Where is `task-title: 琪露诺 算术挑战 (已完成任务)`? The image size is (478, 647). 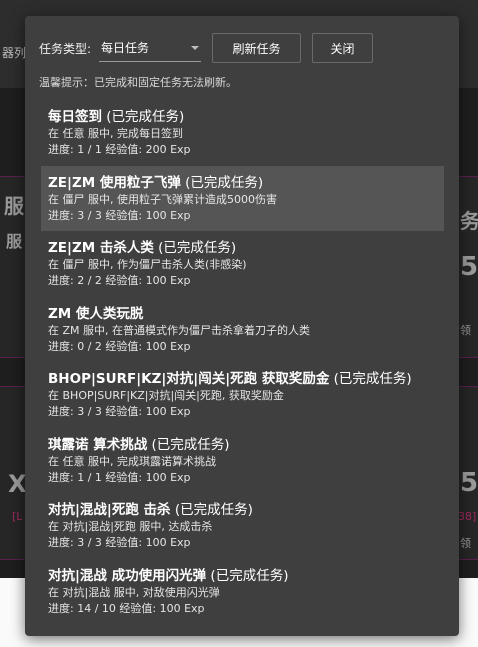 task-title: 琪露诺 算术挑战 (已完成任务) is located at coordinates (246, 445).